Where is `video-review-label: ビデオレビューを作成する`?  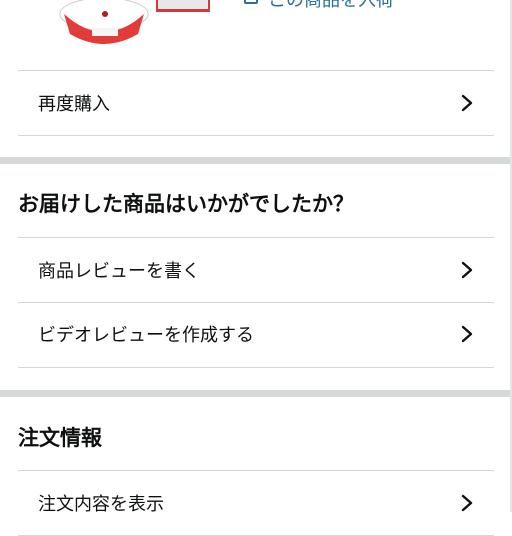
video-review-label: ビデオレビューを作成する is located at coordinates (146, 335).